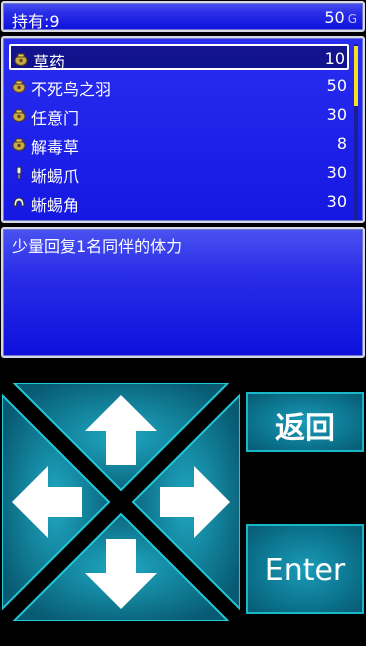  I want to click on item-name: 蜥蜴角, so click(55, 205).